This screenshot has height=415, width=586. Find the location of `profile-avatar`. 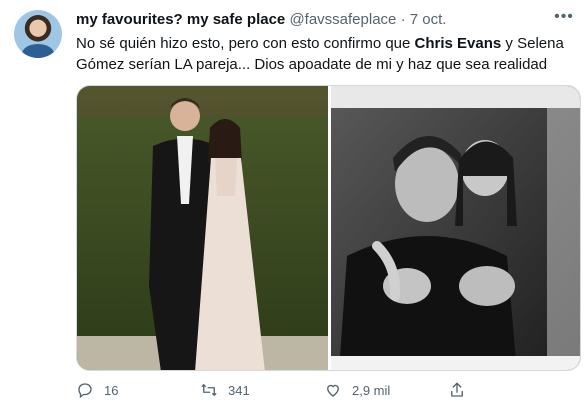

profile-avatar is located at coordinates (38, 34).